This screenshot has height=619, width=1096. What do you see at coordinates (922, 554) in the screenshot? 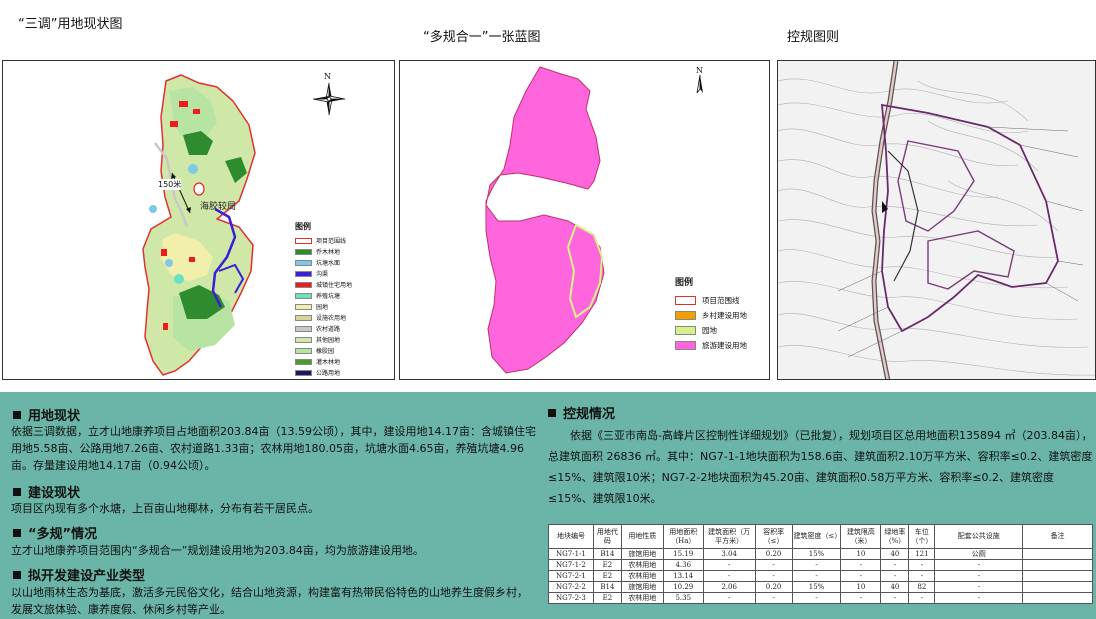
I see `table-cell: 121` at bounding box center [922, 554].